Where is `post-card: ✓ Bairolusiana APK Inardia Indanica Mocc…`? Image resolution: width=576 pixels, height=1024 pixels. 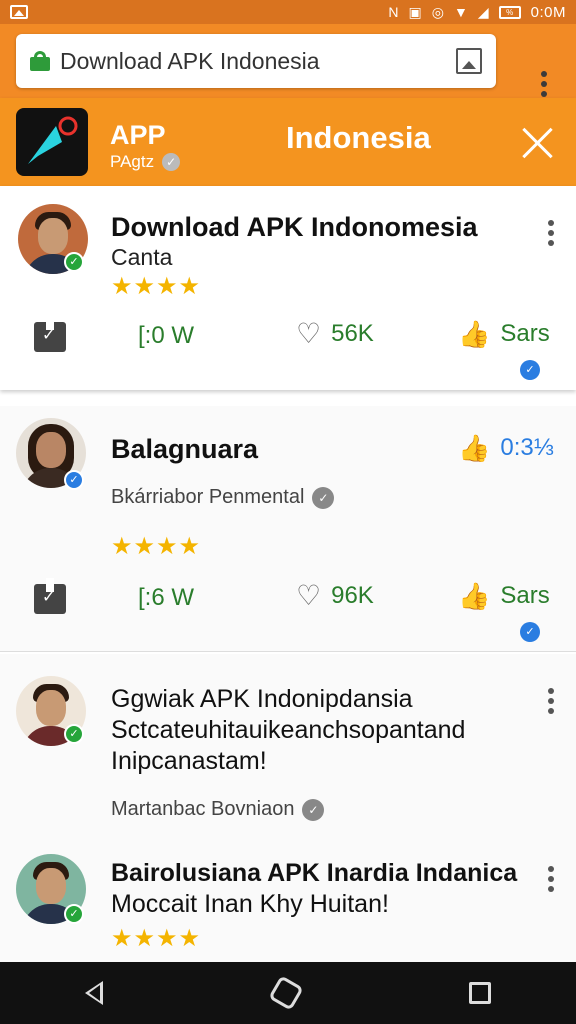
post-card: ✓ Bairolusiana APK Inardia Indanica Mocc… is located at coordinates (288, 908).